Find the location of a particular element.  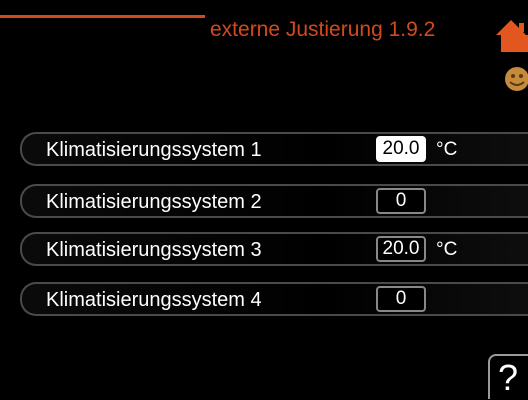

home-icon is located at coordinates (511, 36).